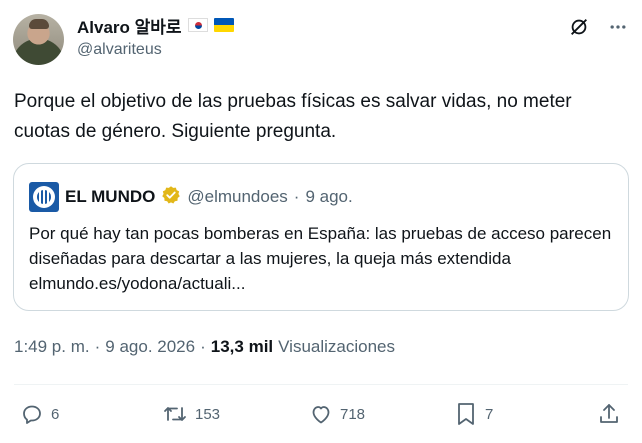  I want to click on reply-button: 6, so click(39, 414).